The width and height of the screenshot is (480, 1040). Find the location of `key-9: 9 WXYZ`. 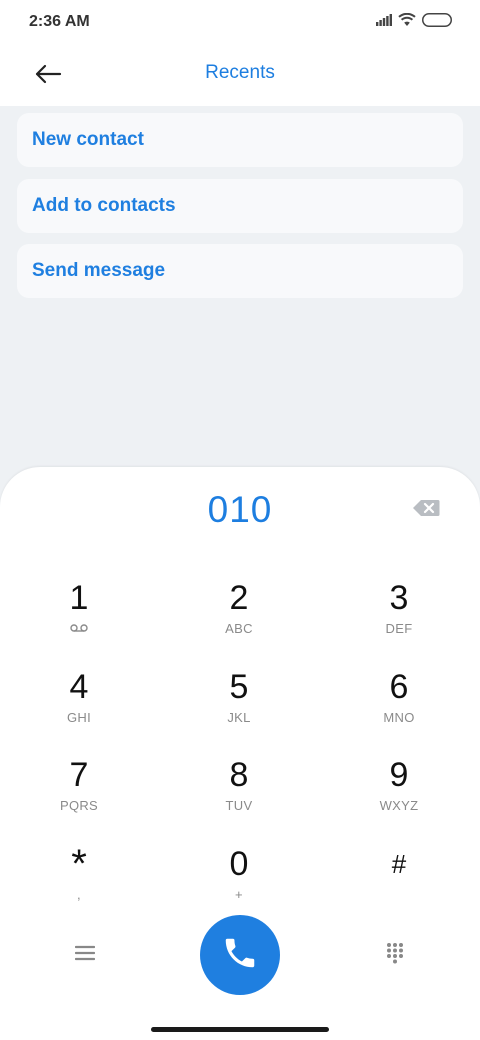

key-9: 9 WXYZ is located at coordinates (399, 796).